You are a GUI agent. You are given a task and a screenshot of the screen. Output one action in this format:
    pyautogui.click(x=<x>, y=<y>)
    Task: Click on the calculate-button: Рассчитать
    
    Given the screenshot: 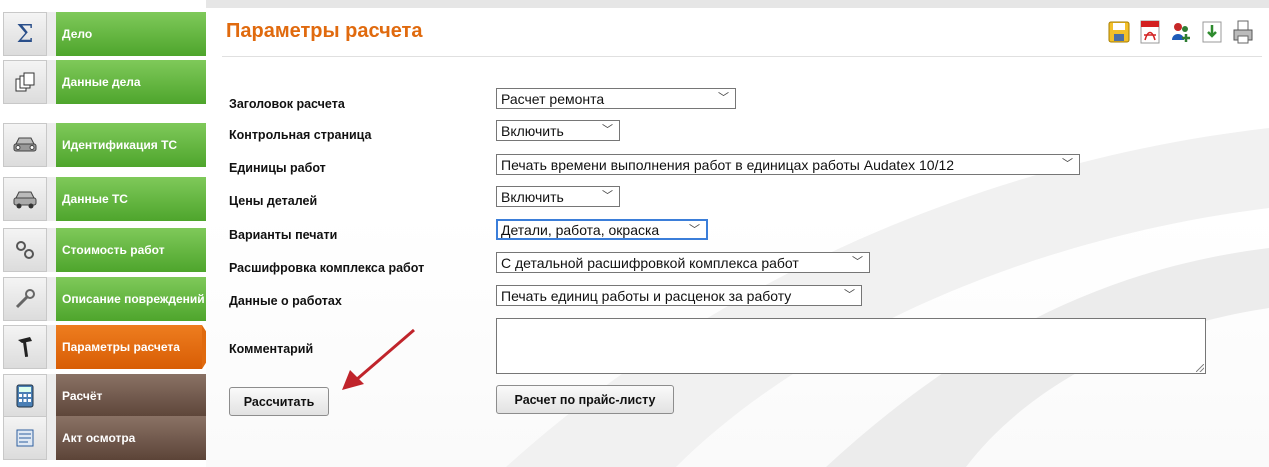 What is the action you would take?
    pyautogui.click(x=279, y=401)
    